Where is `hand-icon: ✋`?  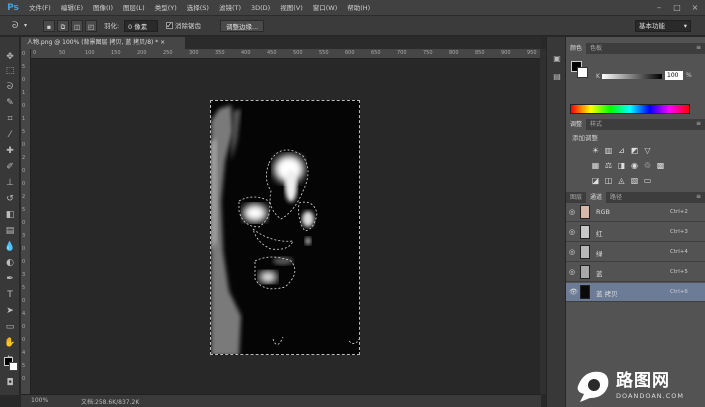 hand-icon: ✋ is located at coordinates (10, 343).